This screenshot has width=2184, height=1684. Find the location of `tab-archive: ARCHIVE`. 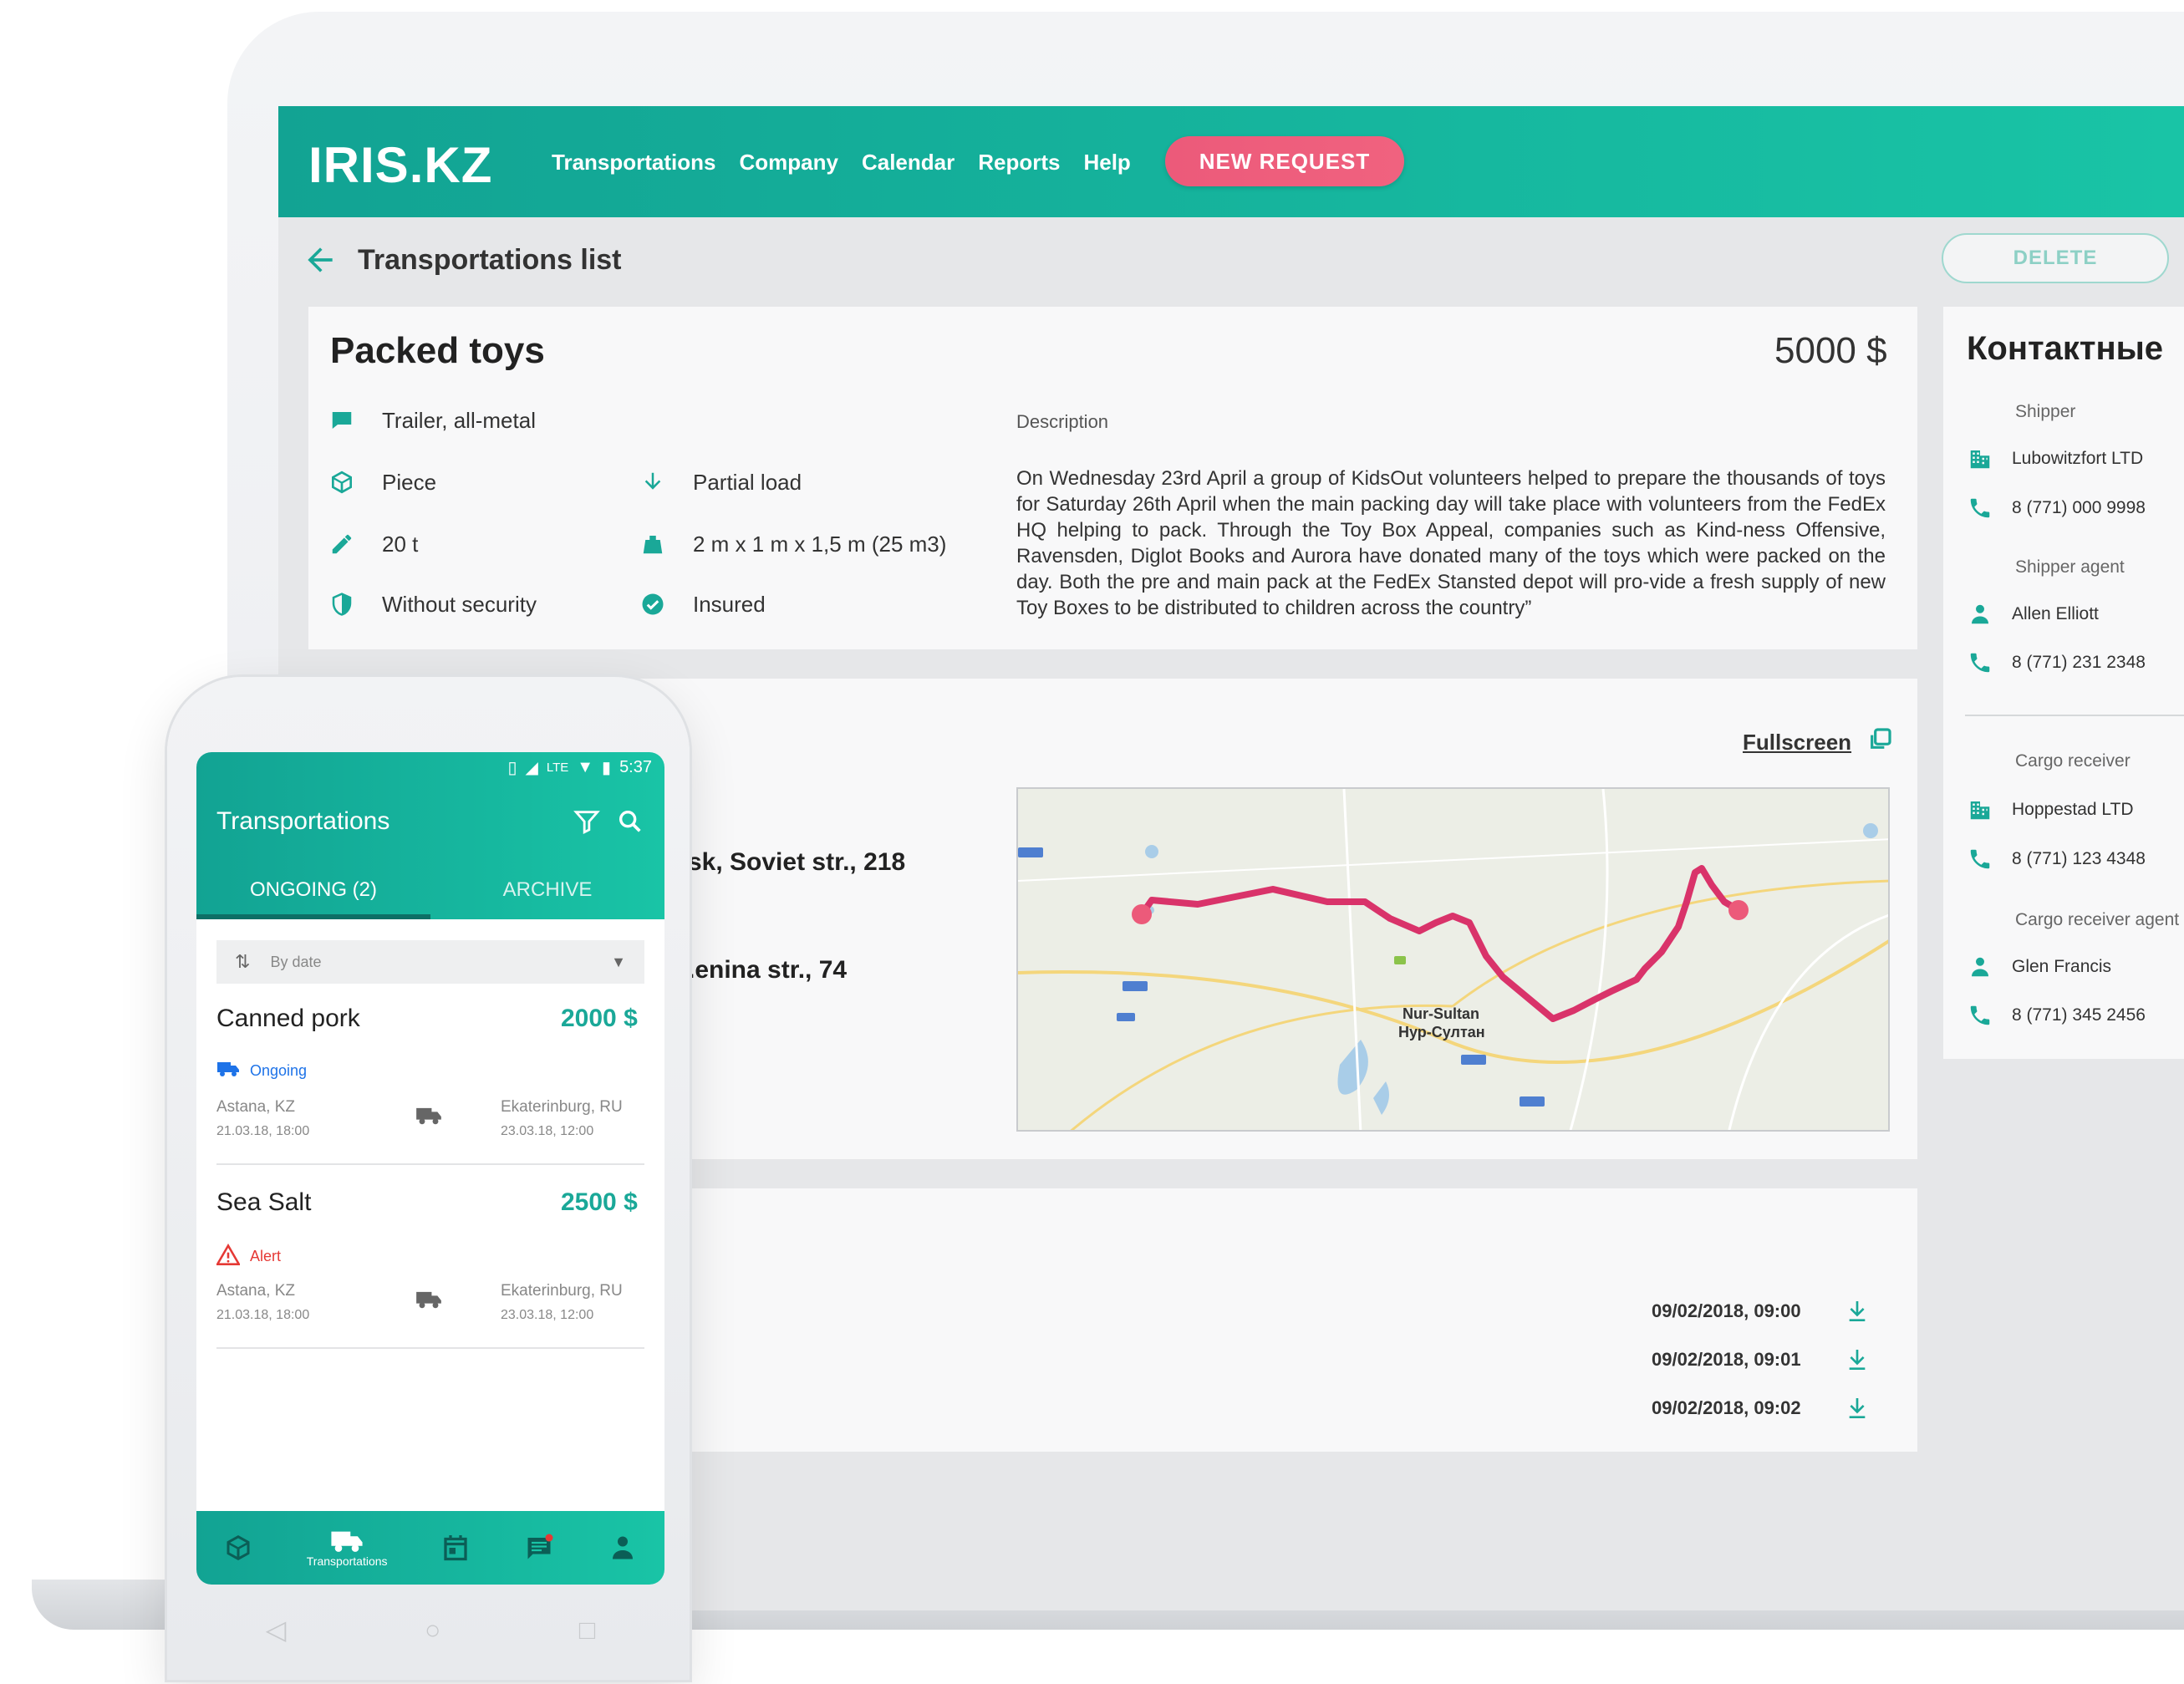

tab-archive: ARCHIVE is located at coordinates (547, 890).